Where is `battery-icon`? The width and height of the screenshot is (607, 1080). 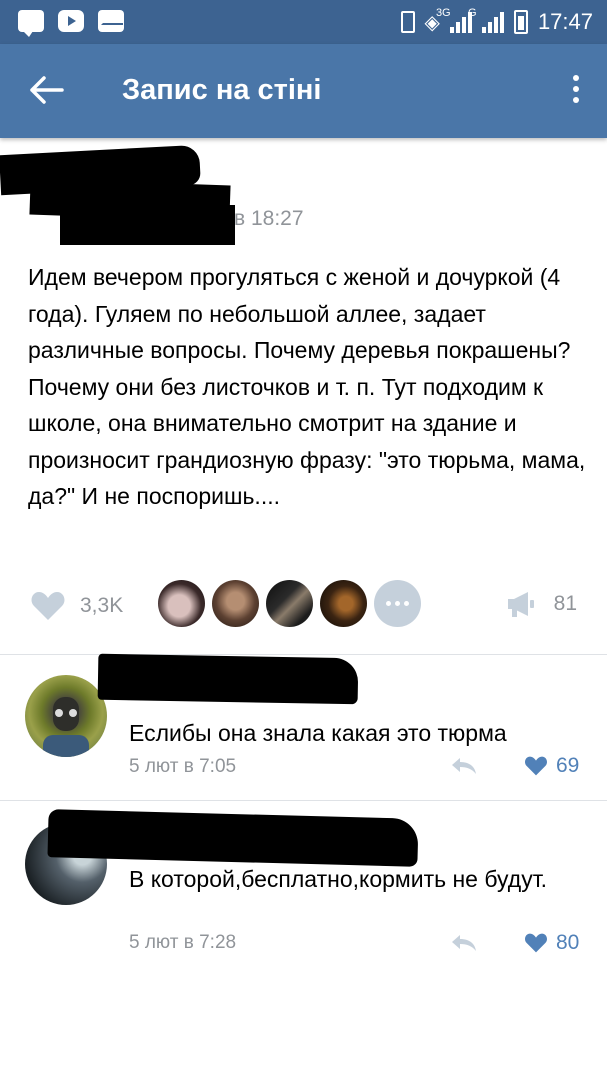
battery-icon is located at coordinates (520, 22).